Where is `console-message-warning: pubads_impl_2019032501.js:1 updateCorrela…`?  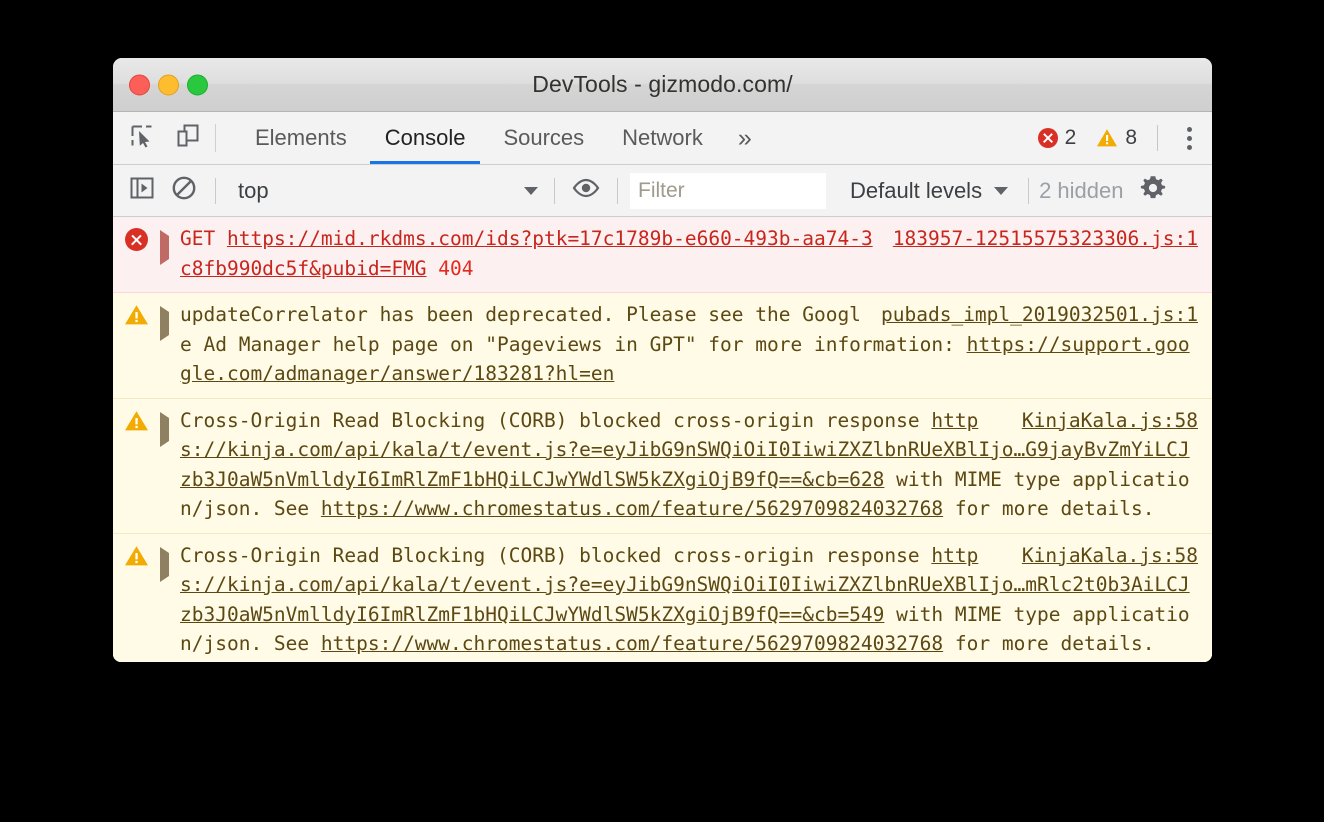
console-message-warning: pubads_impl_2019032501.js:1 updateCorrela… is located at coordinates (662, 346).